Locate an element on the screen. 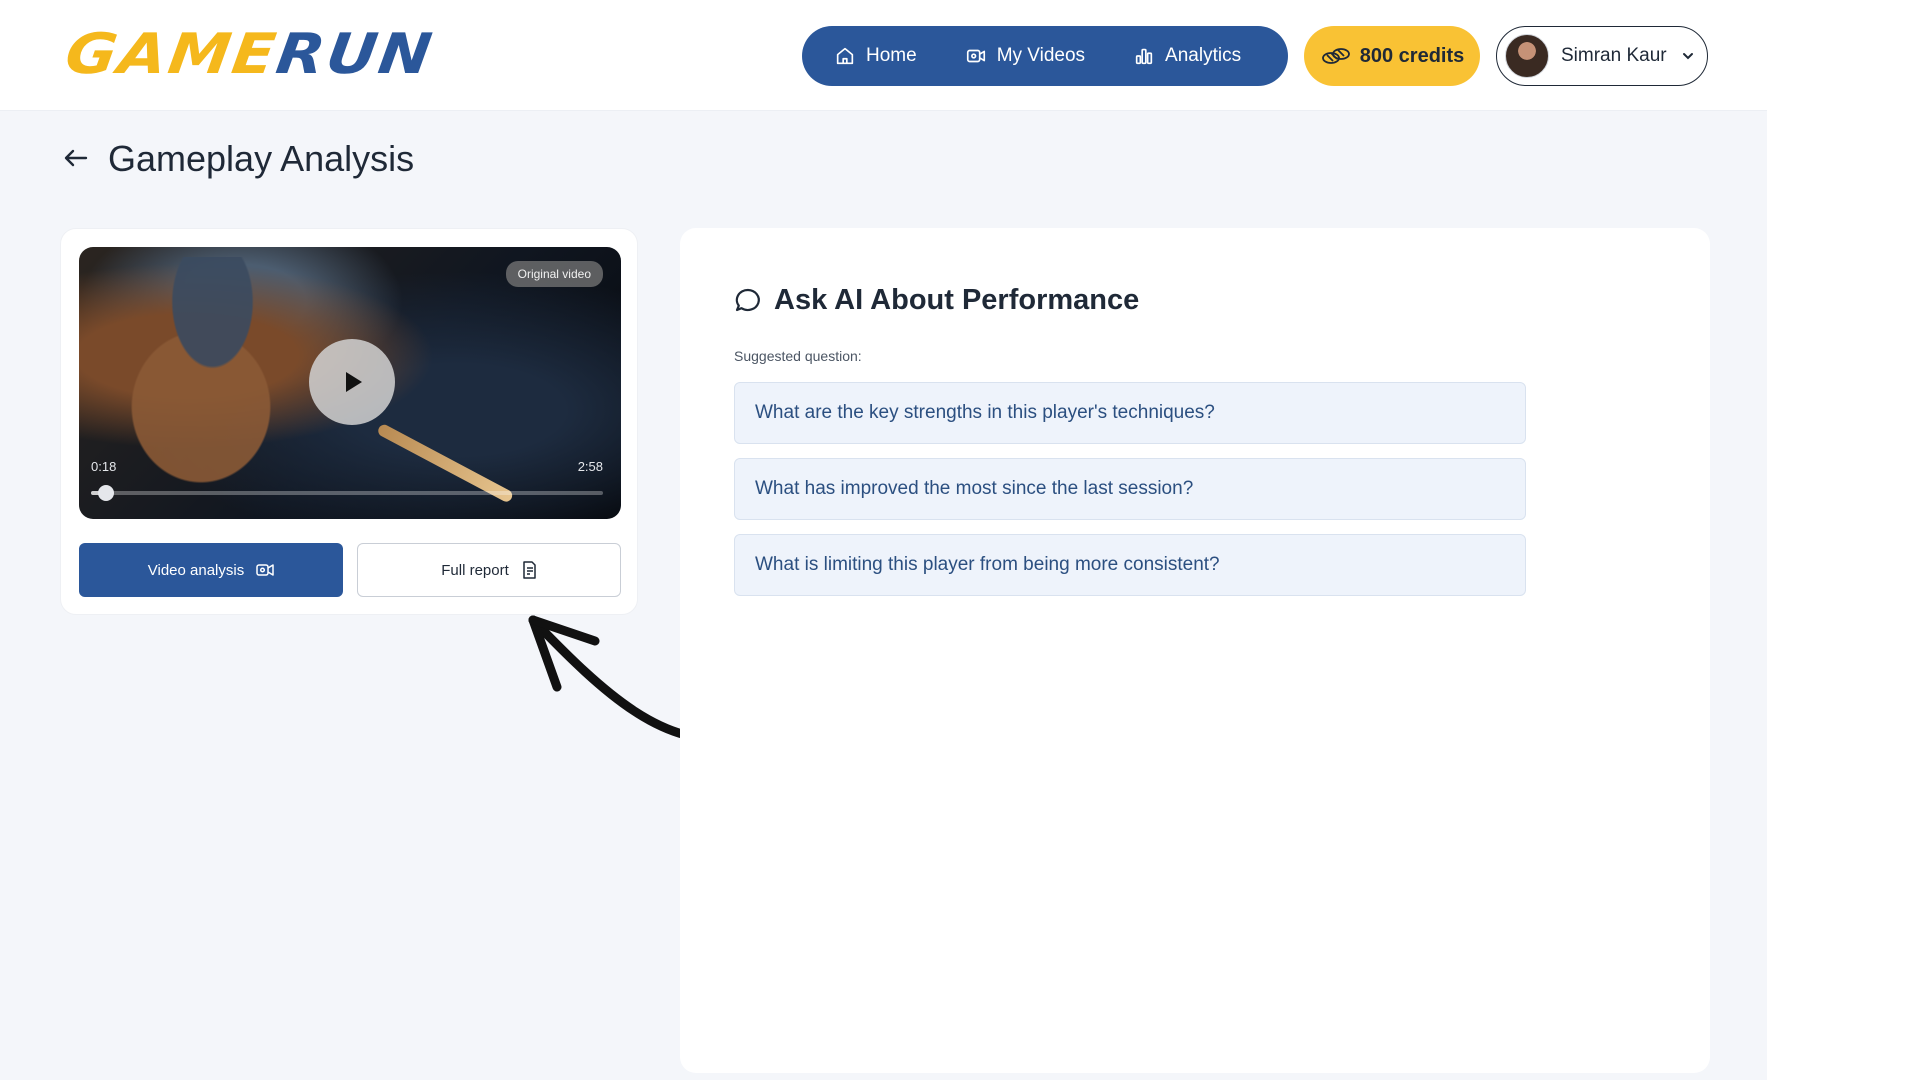 This screenshot has height=1080, width=1920. logo-part-run: RUN is located at coordinates (355, 53).